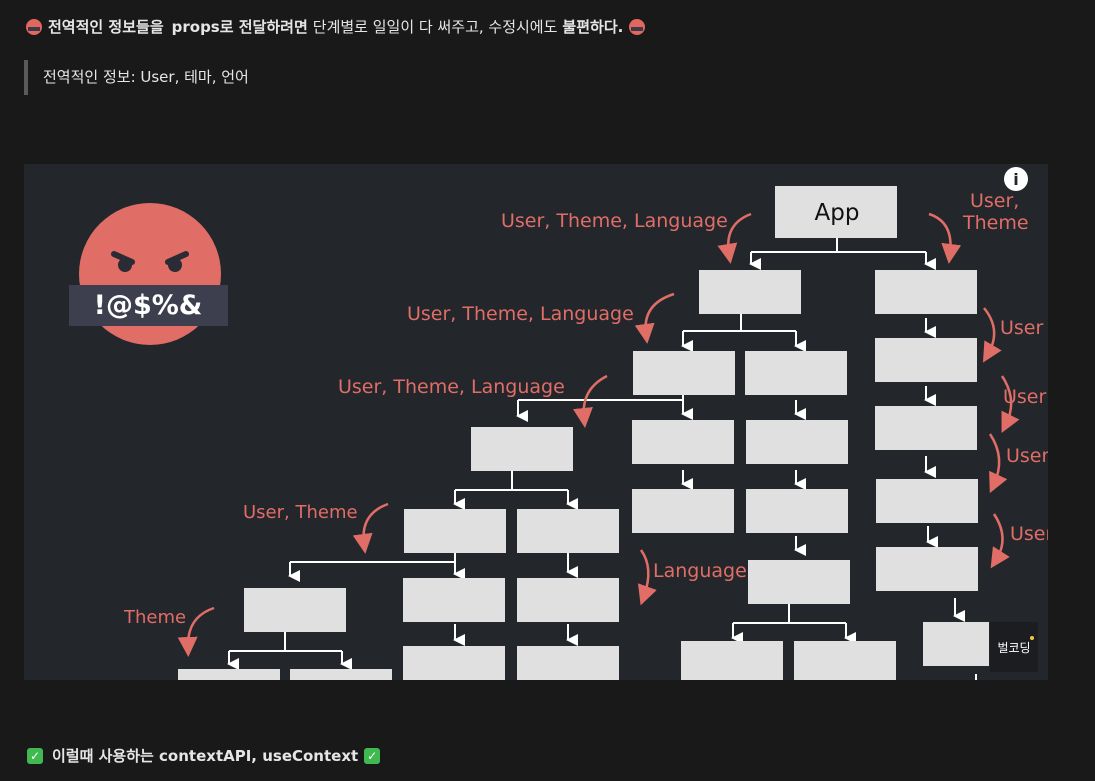 This screenshot has width=1095, height=781. What do you see at coordinates (1024, 397) in the screenshot?
I see `label-user-2: User` at bounding box center [1024, 397].